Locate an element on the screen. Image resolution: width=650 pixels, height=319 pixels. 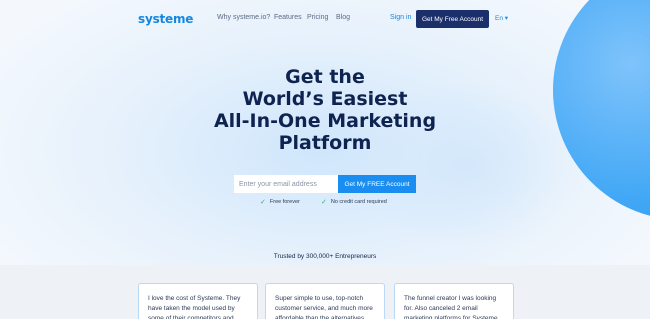
get-free-account-button: Get My Free Account is located at coordinates (452, 19).